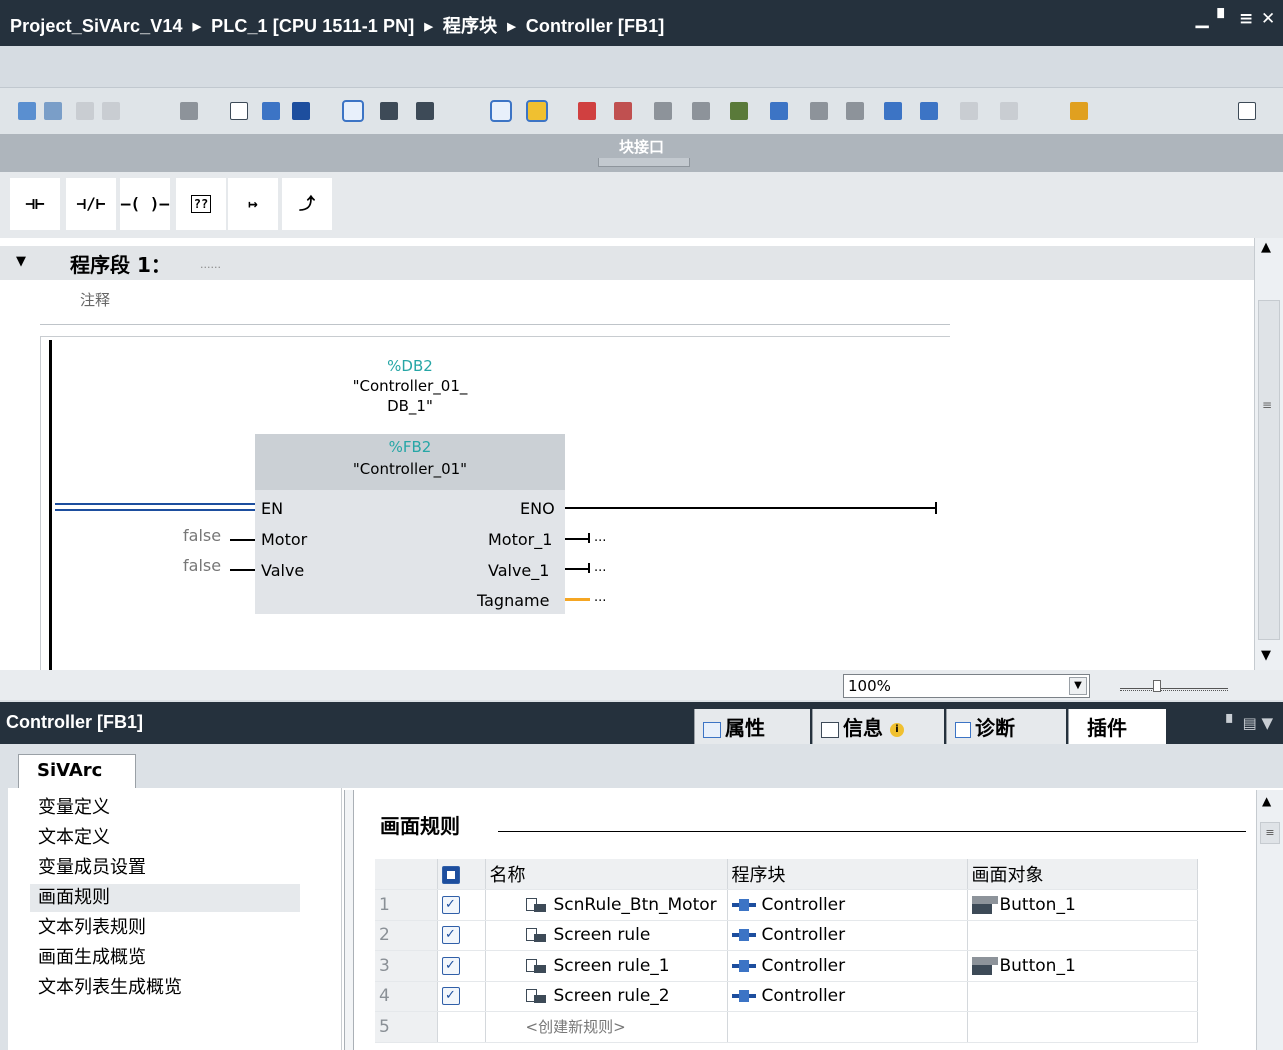 Image resolution: width=1283 pixels, height=1050 pixels. I want to click on nc-contact-button: ⊣/⊢, so click(91, 204).